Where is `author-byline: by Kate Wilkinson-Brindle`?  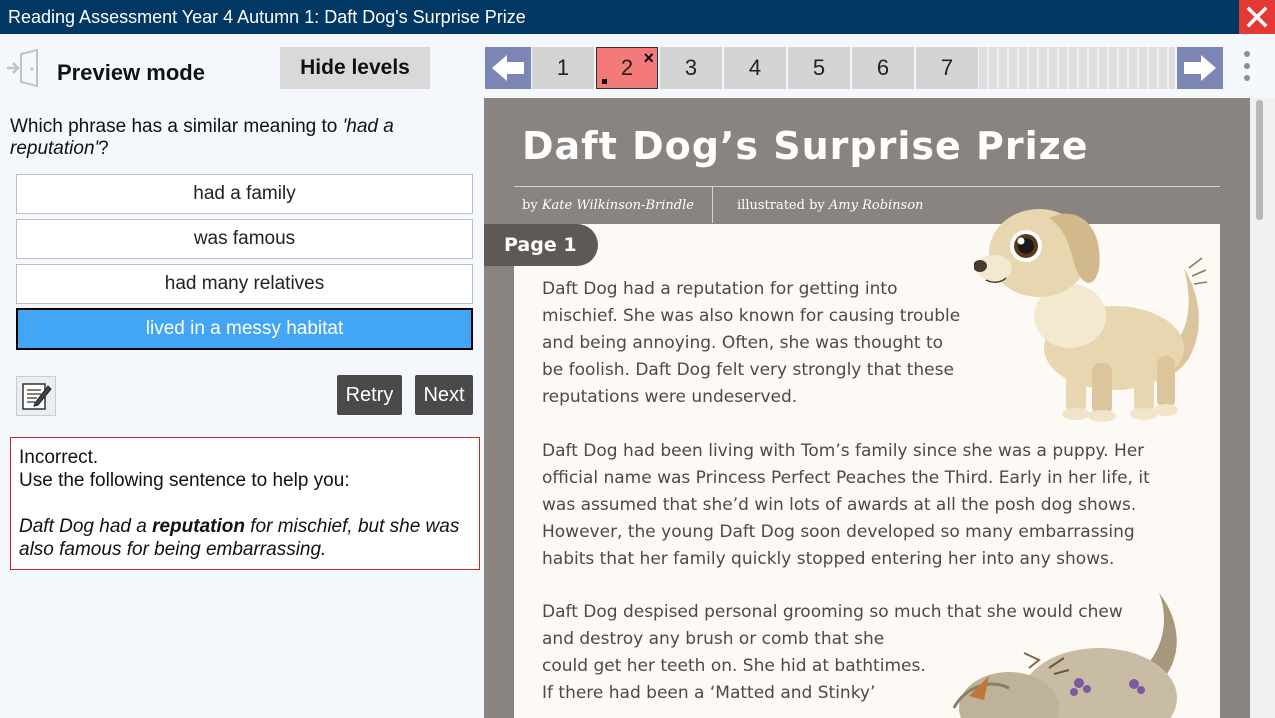
author-byline: by Kate Wilkinson-Brindle is located at coordinates (608, 205).